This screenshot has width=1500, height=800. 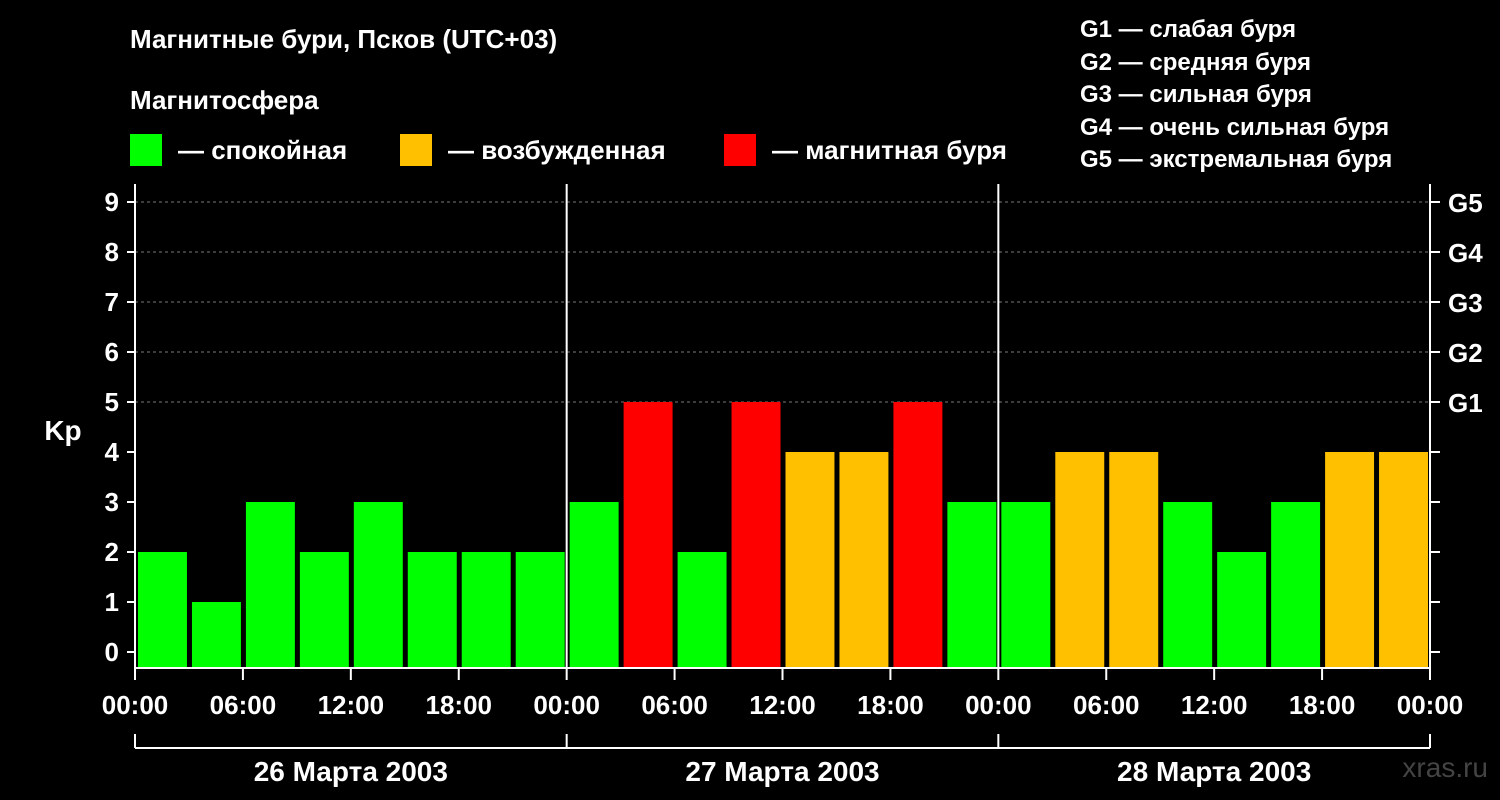 I want to click on y-tick-label: 4, so click(x=112, y=452).